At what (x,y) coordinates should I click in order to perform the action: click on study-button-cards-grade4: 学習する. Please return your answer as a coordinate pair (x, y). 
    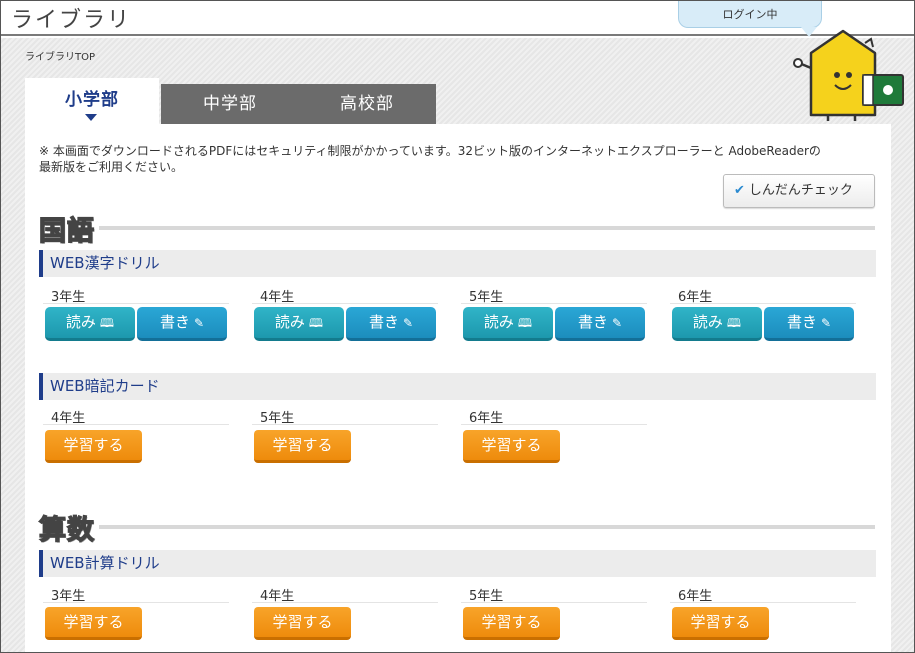
    Looking at the image, I should click on (93, 446).